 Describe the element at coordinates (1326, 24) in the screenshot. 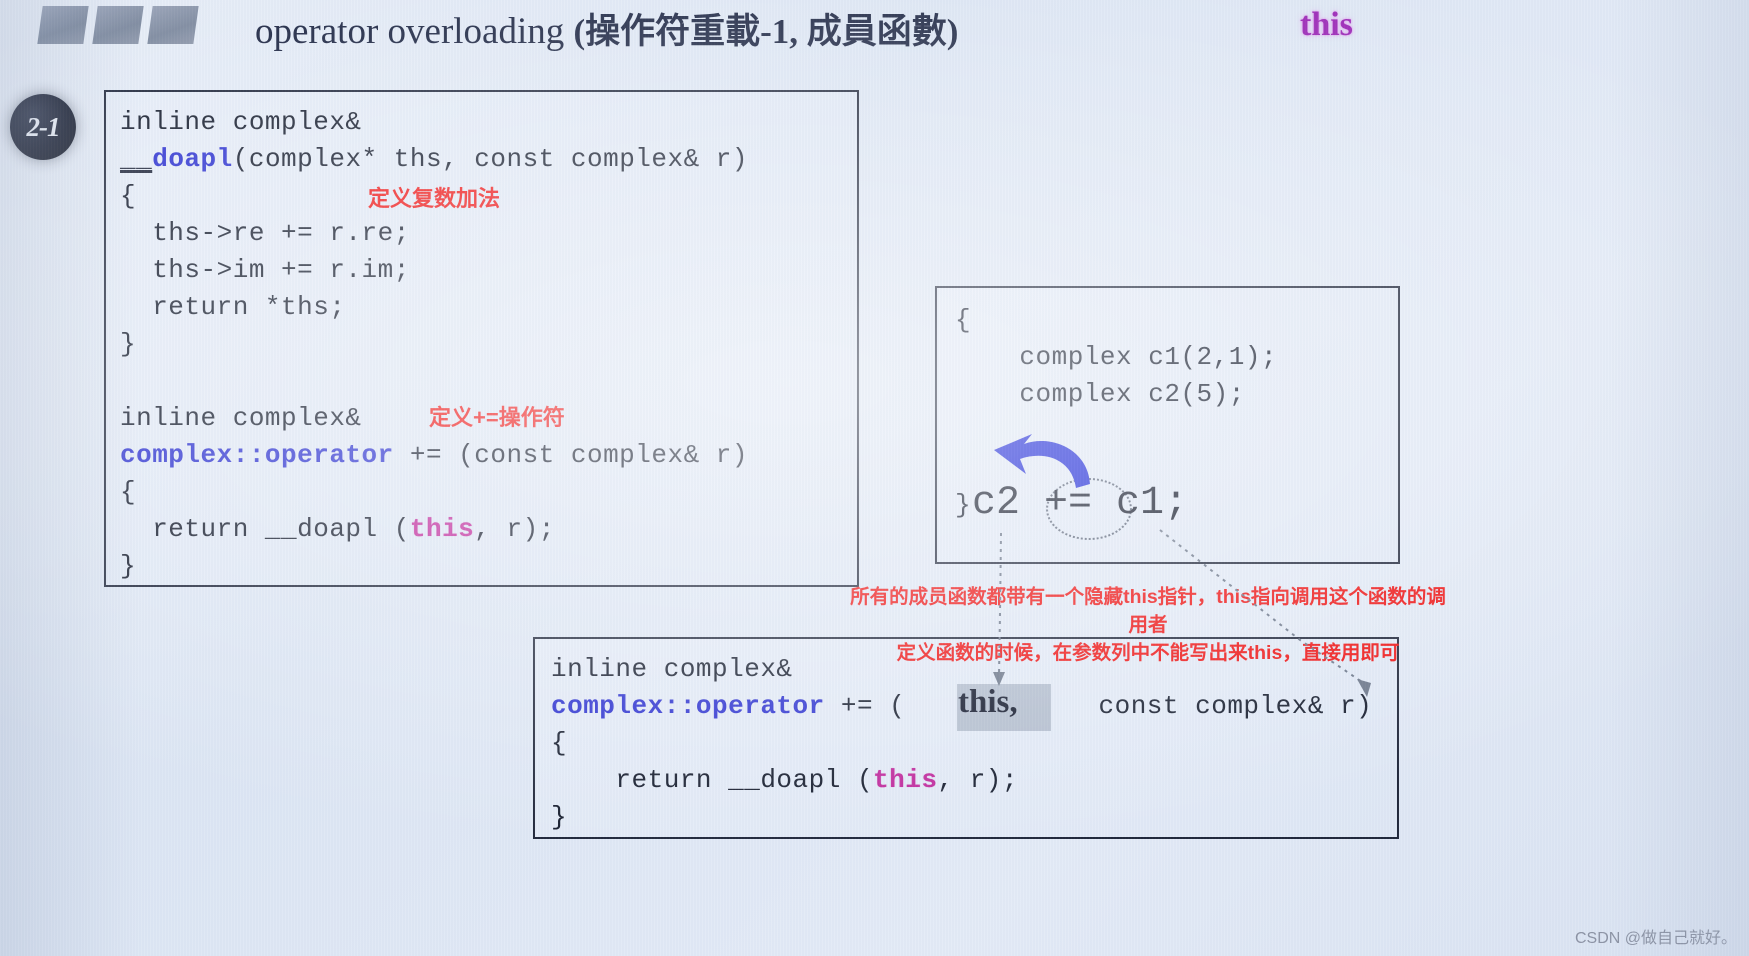

I see `page-title-keyword: this` at that location.